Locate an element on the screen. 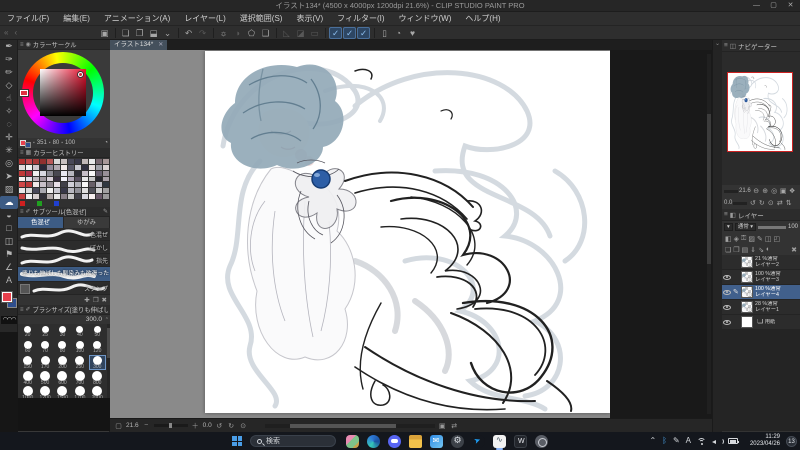 The width and height of the screenshot is (800, 450). menu-selection: 選択範囲(S) is located at coordinates (261, 19).